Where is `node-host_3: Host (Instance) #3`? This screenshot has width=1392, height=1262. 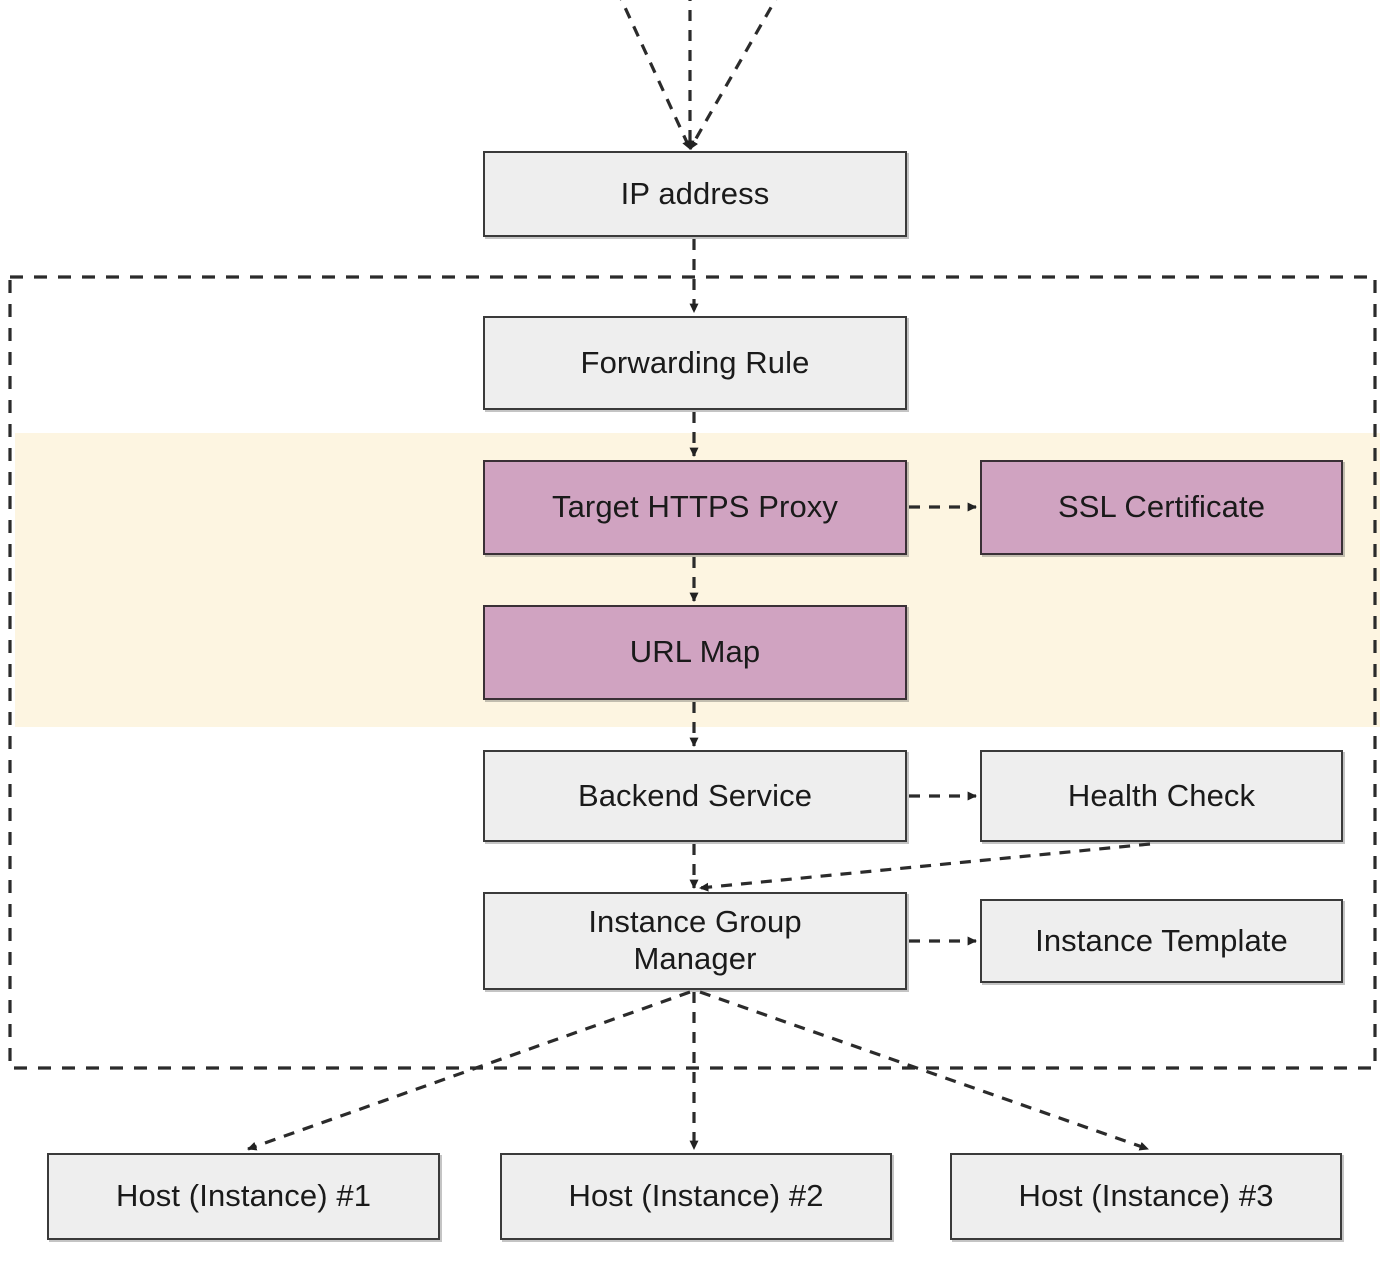 node-host_3: Host (Instance) #3 is located at coordinates (1146, 1196).